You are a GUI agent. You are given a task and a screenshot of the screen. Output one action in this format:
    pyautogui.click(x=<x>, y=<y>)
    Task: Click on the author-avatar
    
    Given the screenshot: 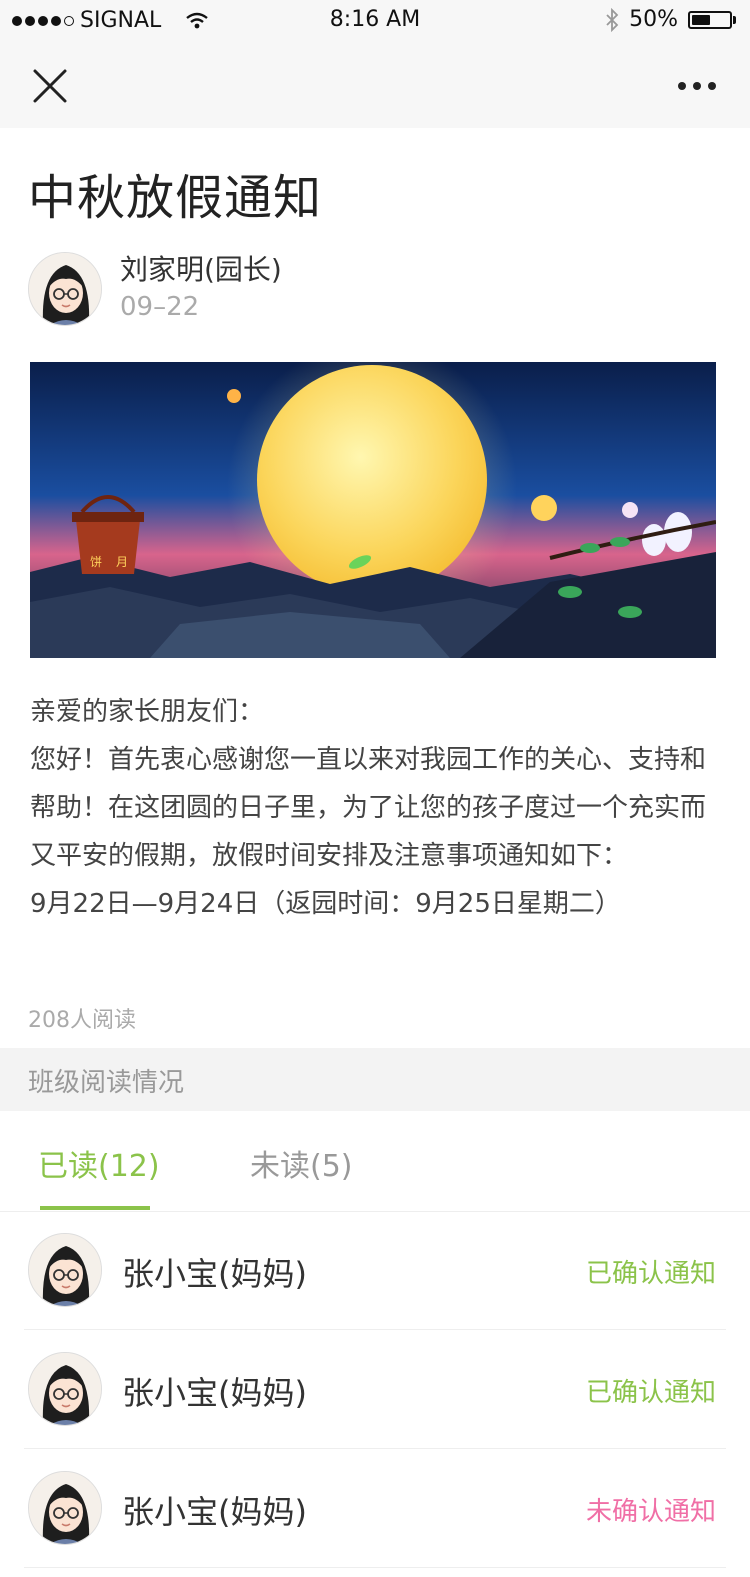 What is the action you would take?
    pyautogui.click(x=65, y=289)
    